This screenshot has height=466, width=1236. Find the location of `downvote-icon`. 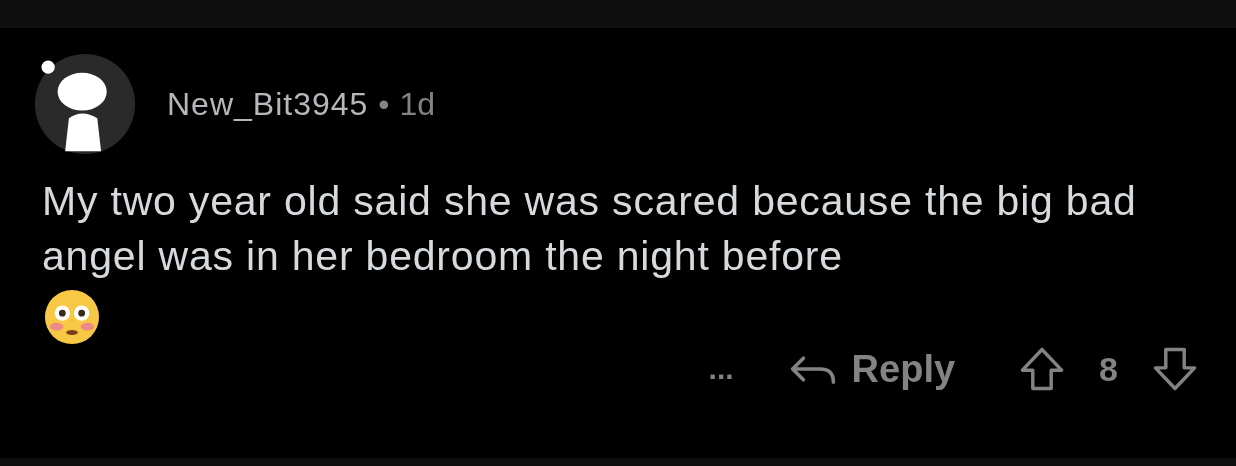

downvote-icon is located at coordinates (1175, 369).